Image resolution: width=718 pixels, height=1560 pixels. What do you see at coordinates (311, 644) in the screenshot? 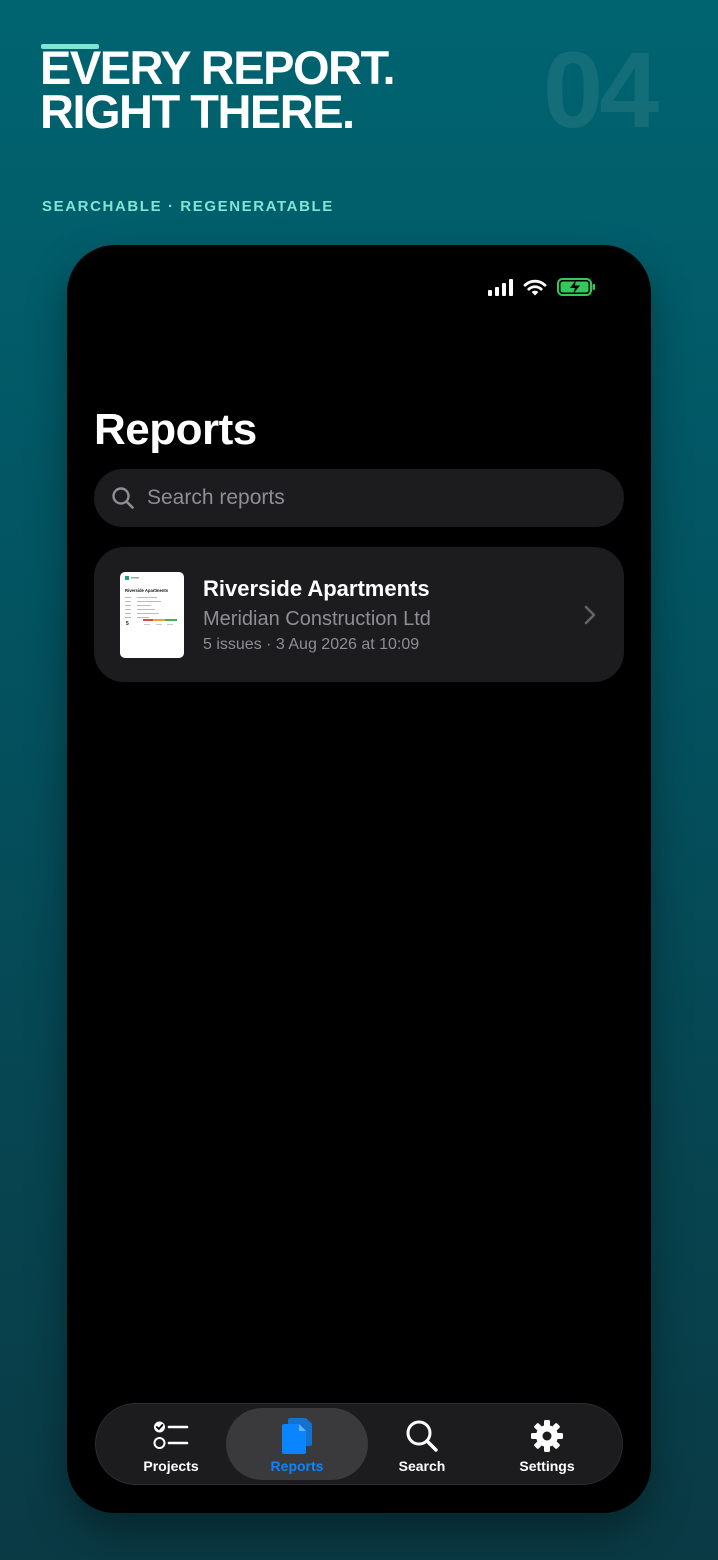
I see `report-meta: 5 issues · 3 Aug 2026 at 10:09` at bounding box center [311, 644].